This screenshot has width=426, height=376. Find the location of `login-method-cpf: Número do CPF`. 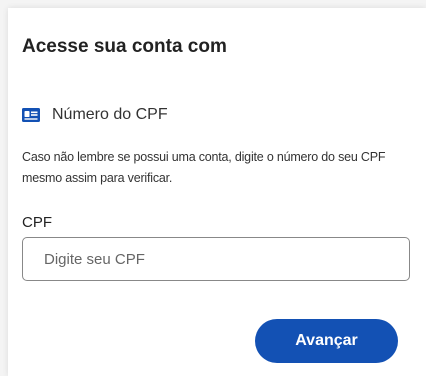

login-method-cpf: Número do CPF is located at coordinates (95, 115).